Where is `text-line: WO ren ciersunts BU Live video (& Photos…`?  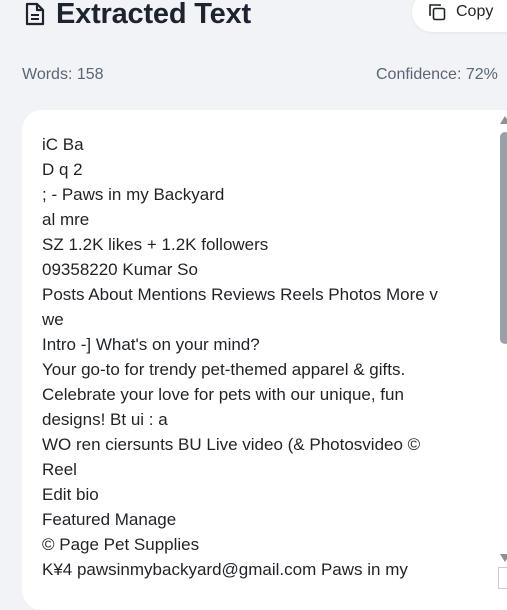 text-line: WO ren ciersunts BU Live video (& Photos… is located at coordinates (231, 444).